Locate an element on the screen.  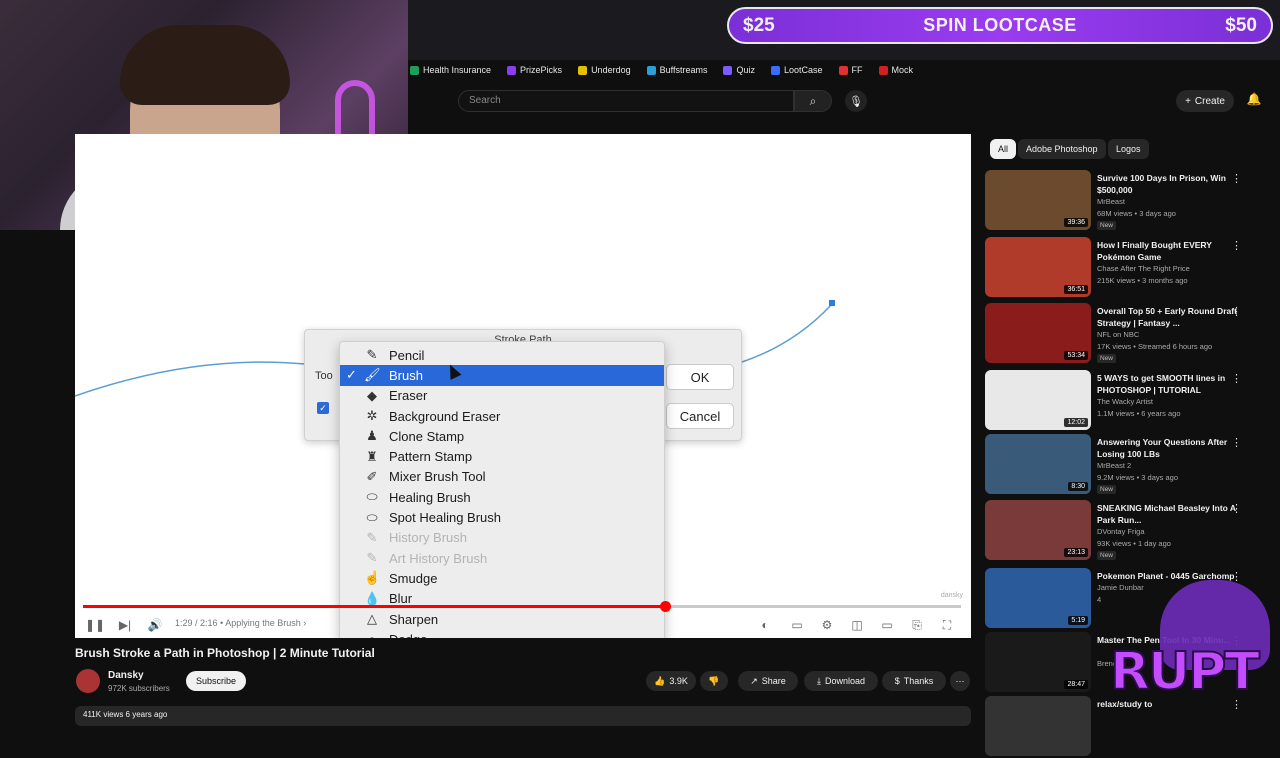
miniplayer-icon: ◫ is located at coordinates (857, 625).